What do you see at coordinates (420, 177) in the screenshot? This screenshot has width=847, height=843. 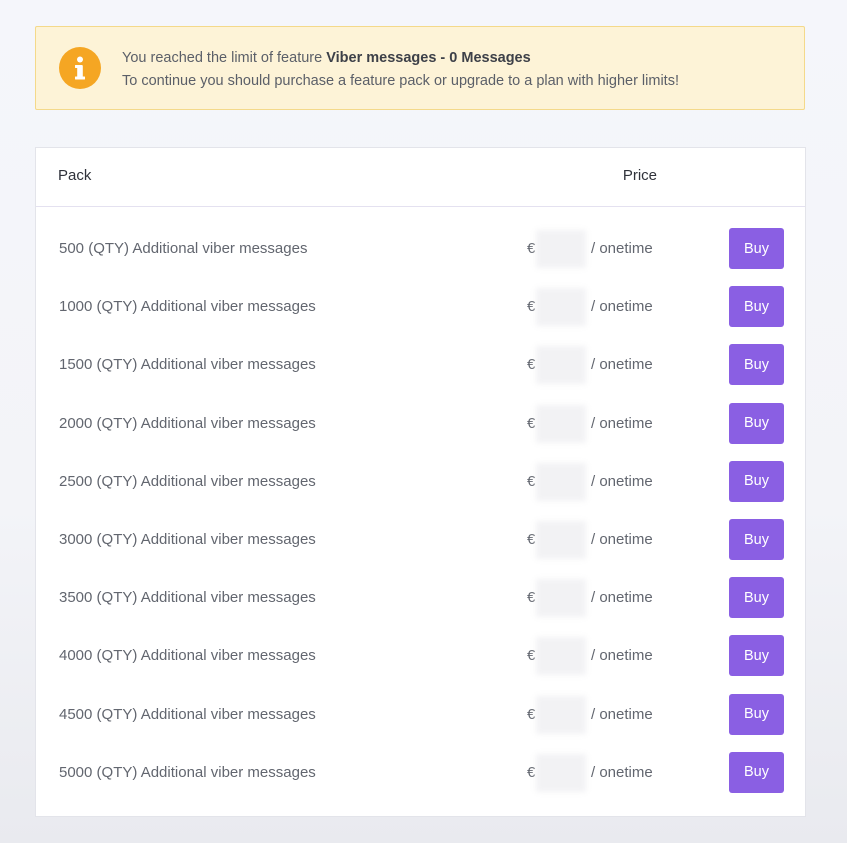 I see `table-header: Pack Price` at bounding box center [420, 177].